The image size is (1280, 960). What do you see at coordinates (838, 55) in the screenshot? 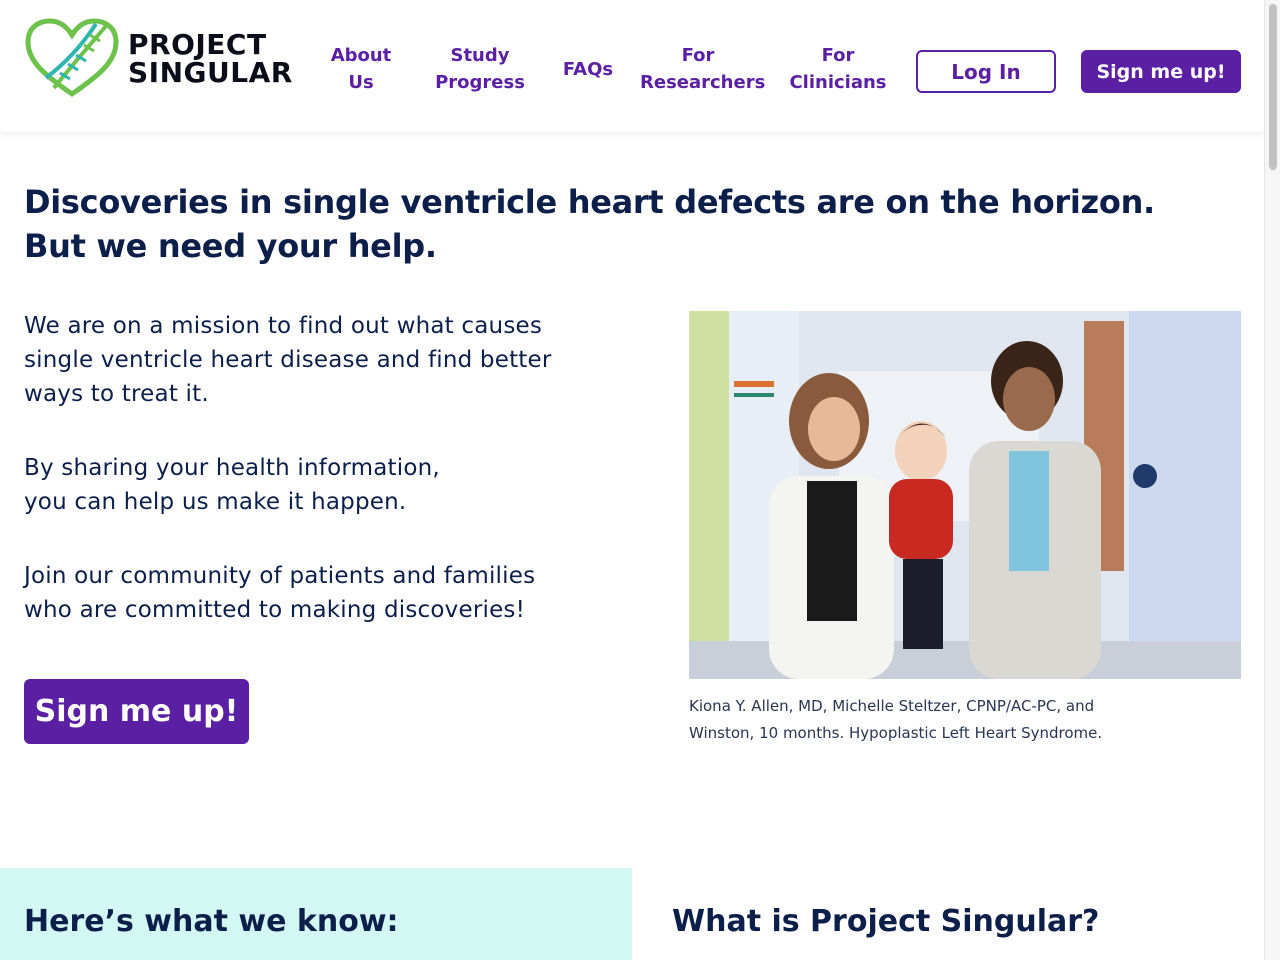
I see `nav-clinicians-line1: For` at bounding box center [838, 55].